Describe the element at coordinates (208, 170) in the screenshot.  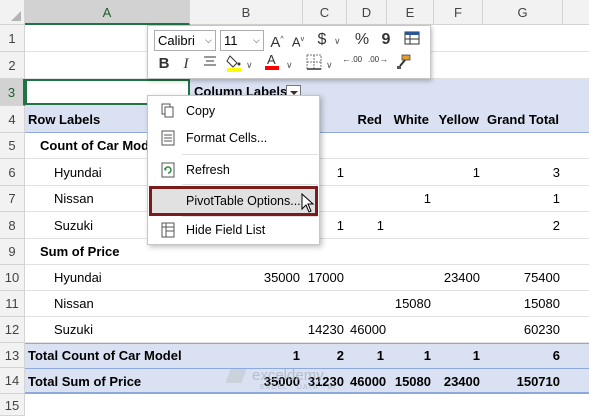
I see `menu-item-refresh-label: Refresh` at that location.